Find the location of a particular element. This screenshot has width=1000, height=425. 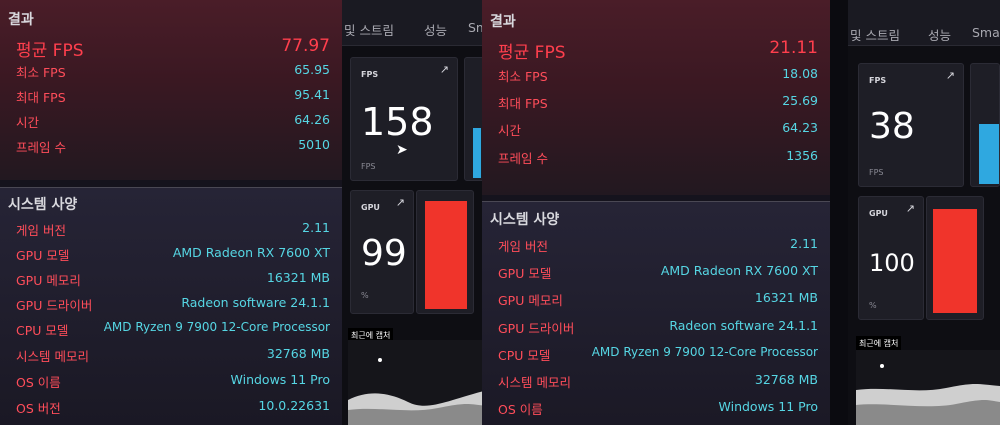

stat-label: 프레임 수 is located at coordinates (523, 158).